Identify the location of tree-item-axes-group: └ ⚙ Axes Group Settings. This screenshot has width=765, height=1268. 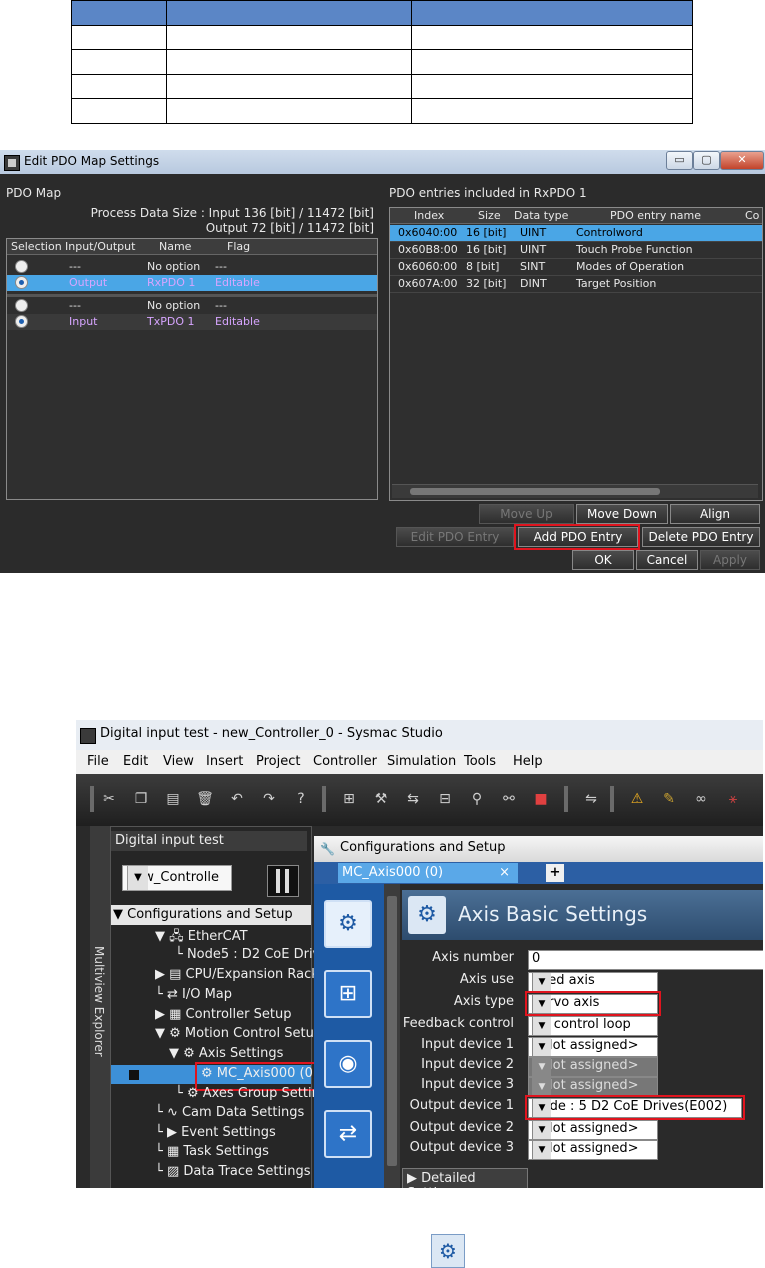
(255, 1095).